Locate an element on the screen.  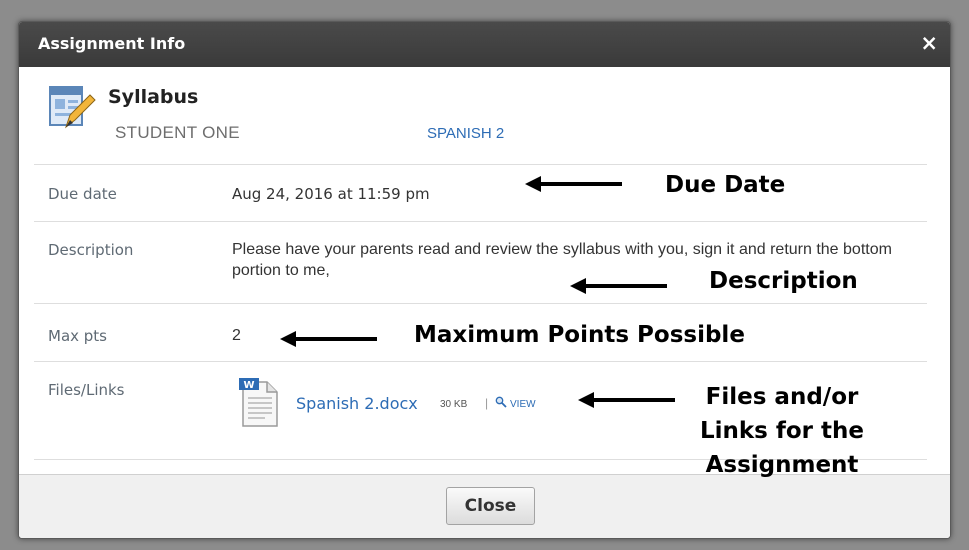
files-annotation-line-2: Links for the is located at coordinates (782, 431).